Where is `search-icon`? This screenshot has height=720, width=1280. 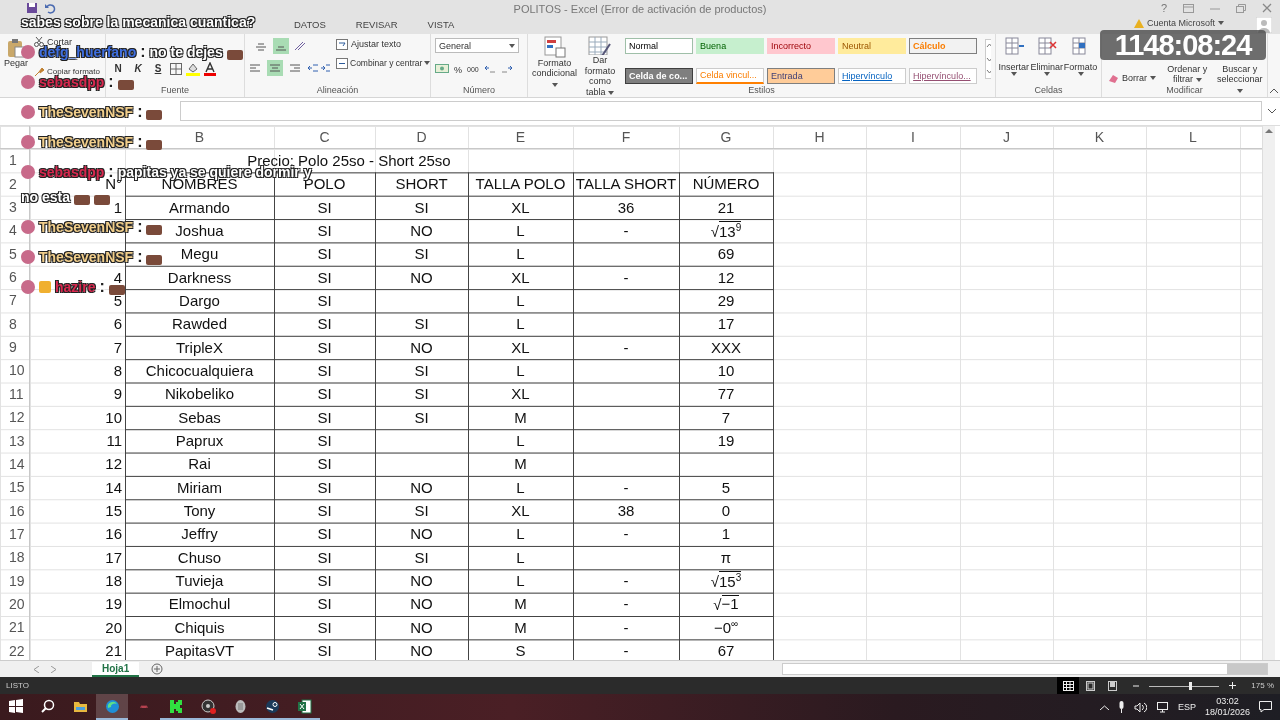
search-icon is located at coordinates (48, 706).